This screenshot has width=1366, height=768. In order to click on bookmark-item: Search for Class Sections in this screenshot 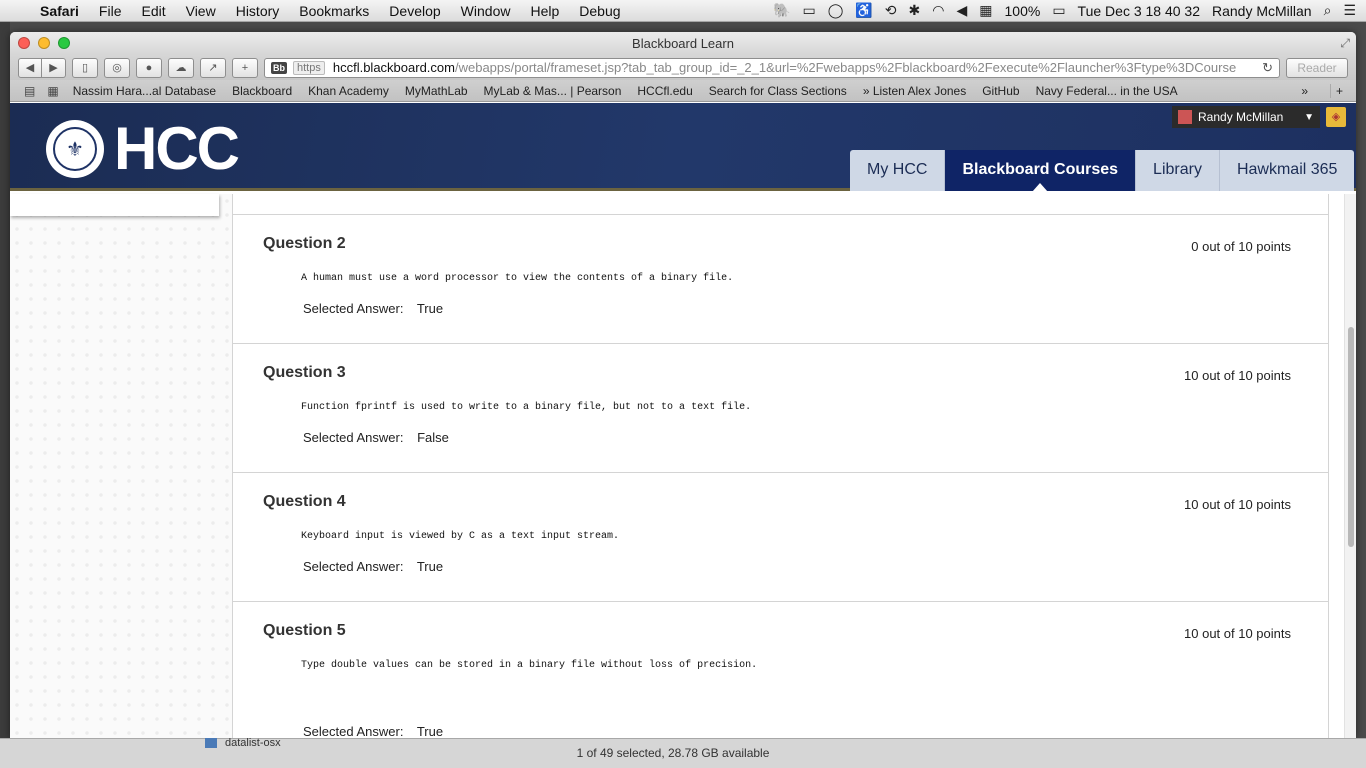, I will do `click(778, 91)`.